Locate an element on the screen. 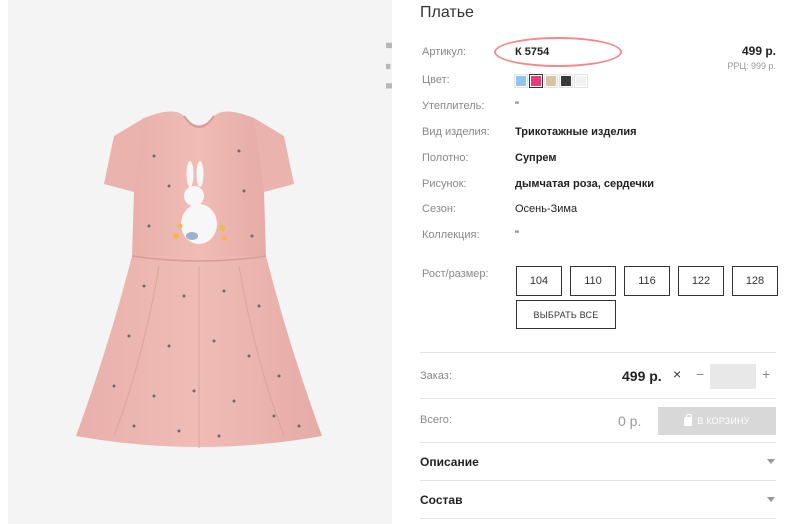  season-value: Осень-Зима is located at coordinates (546, 209).